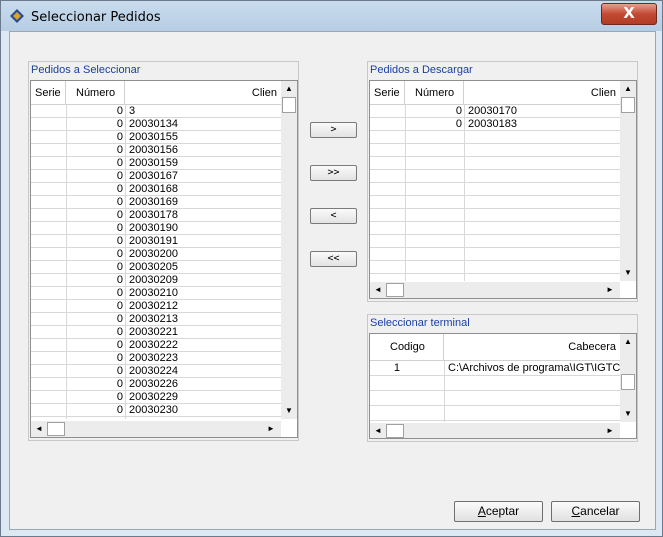 This screenshot has height=537, width=663. Describe the element at coordinates (164, 111) in the screenshot. I see `table-row: 03` at that location.